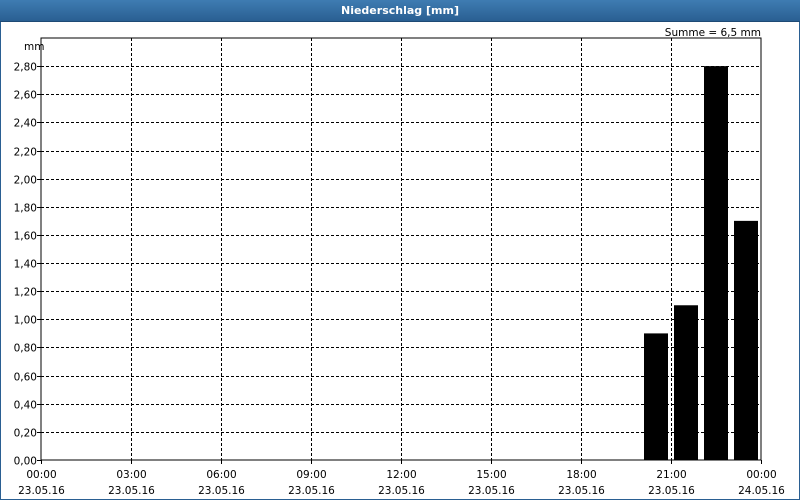  I want to click on x-tick-time-label: 18:00, so click(581, 475).